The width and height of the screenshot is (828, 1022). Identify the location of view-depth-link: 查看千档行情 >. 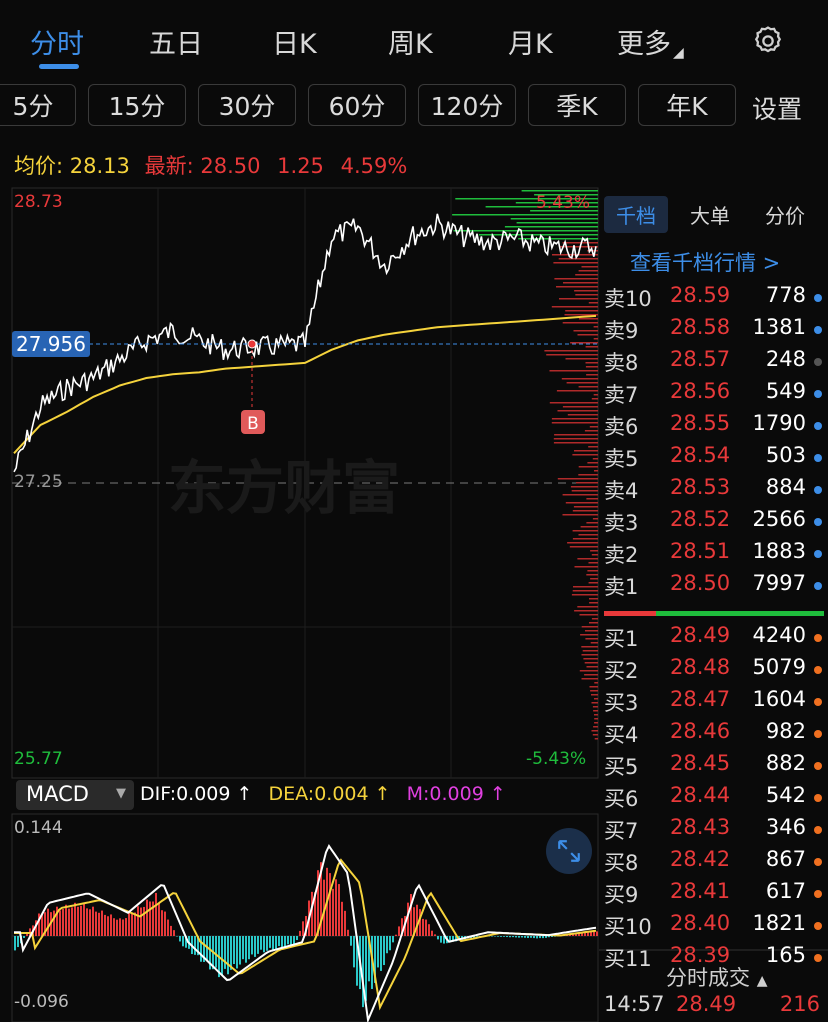
(705, 262).